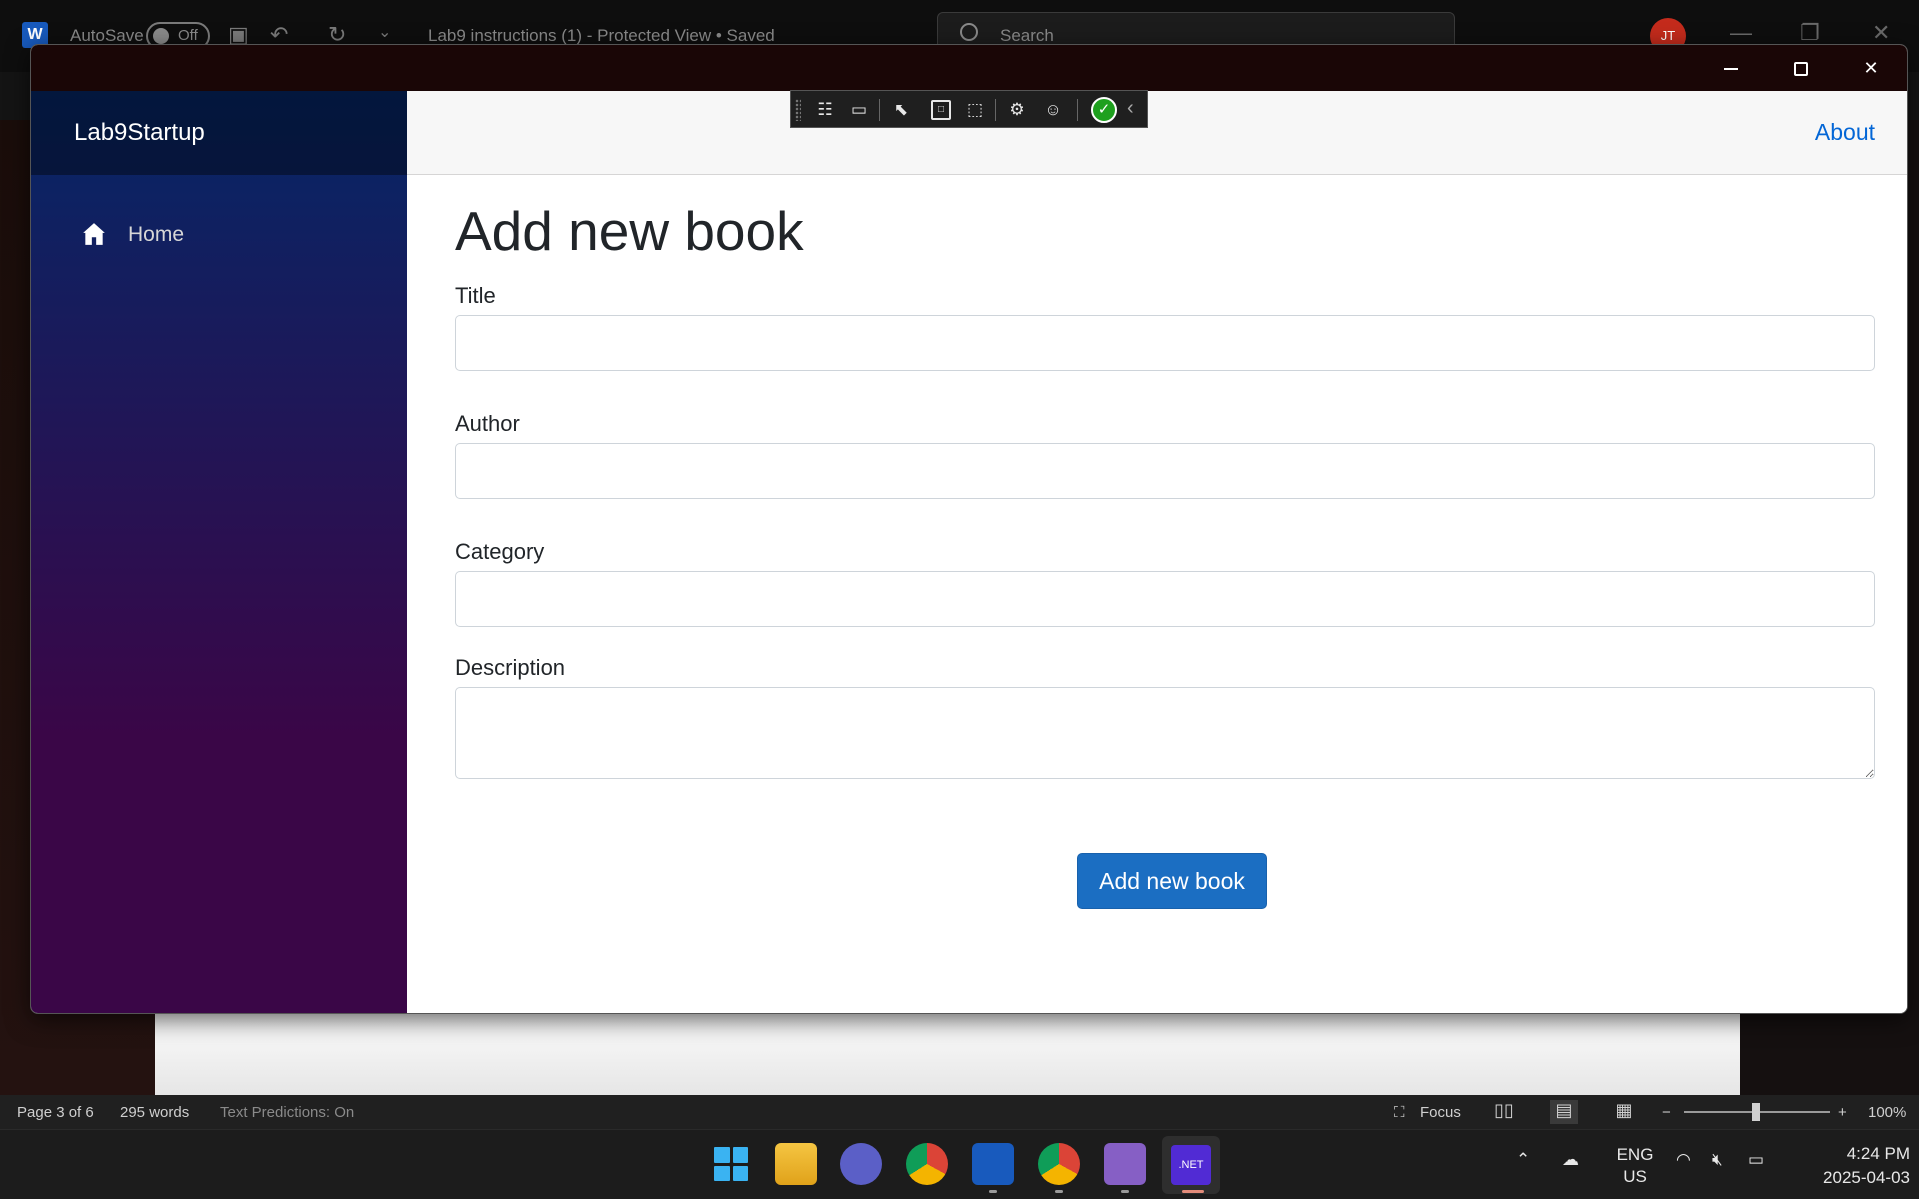  What do you see at coordinates (1842, 1112) in the screenshot?
I see `zoom-in-icon: +` at bounding box center [1842, 1112].